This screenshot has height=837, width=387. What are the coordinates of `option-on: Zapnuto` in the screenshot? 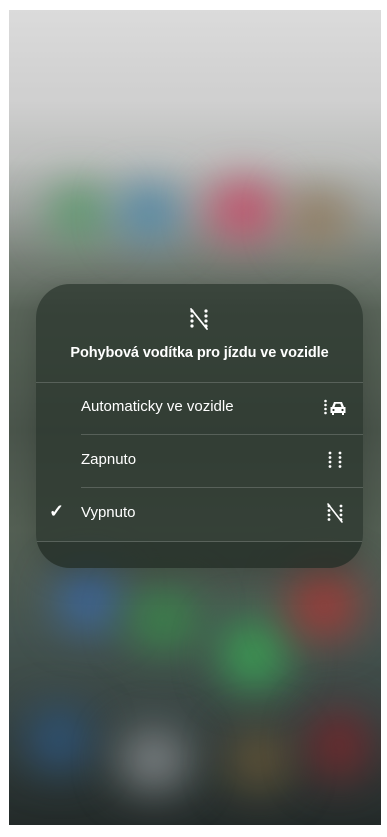 It's located at (199, 461).